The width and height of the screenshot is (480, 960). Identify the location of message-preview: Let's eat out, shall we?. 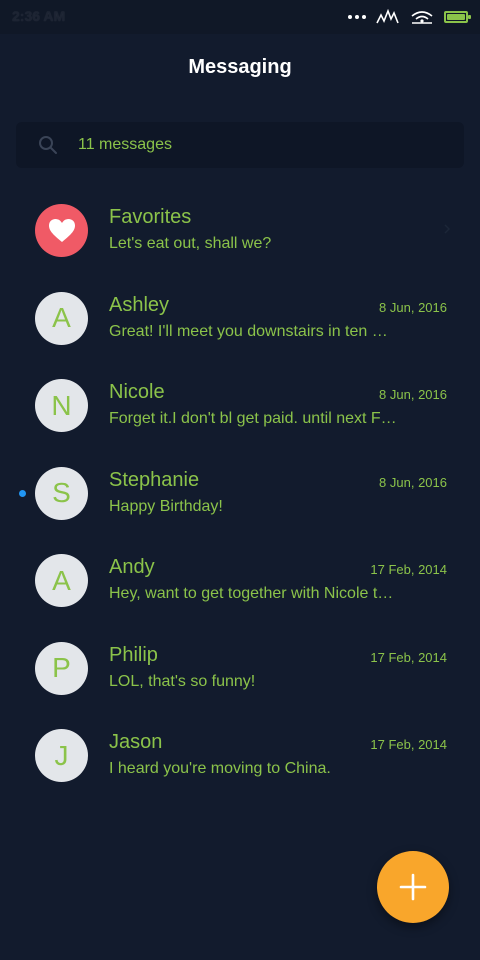
(190, 243).